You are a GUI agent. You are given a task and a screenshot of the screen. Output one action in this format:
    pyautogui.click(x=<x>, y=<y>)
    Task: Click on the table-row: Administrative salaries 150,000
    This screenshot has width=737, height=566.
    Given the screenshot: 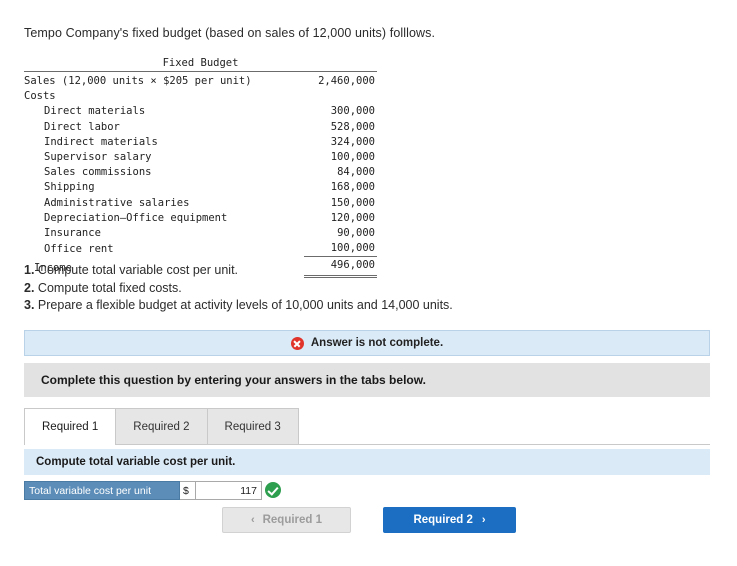 What is the action you would take?
    pyautogui.click(x=200, y=203)
    